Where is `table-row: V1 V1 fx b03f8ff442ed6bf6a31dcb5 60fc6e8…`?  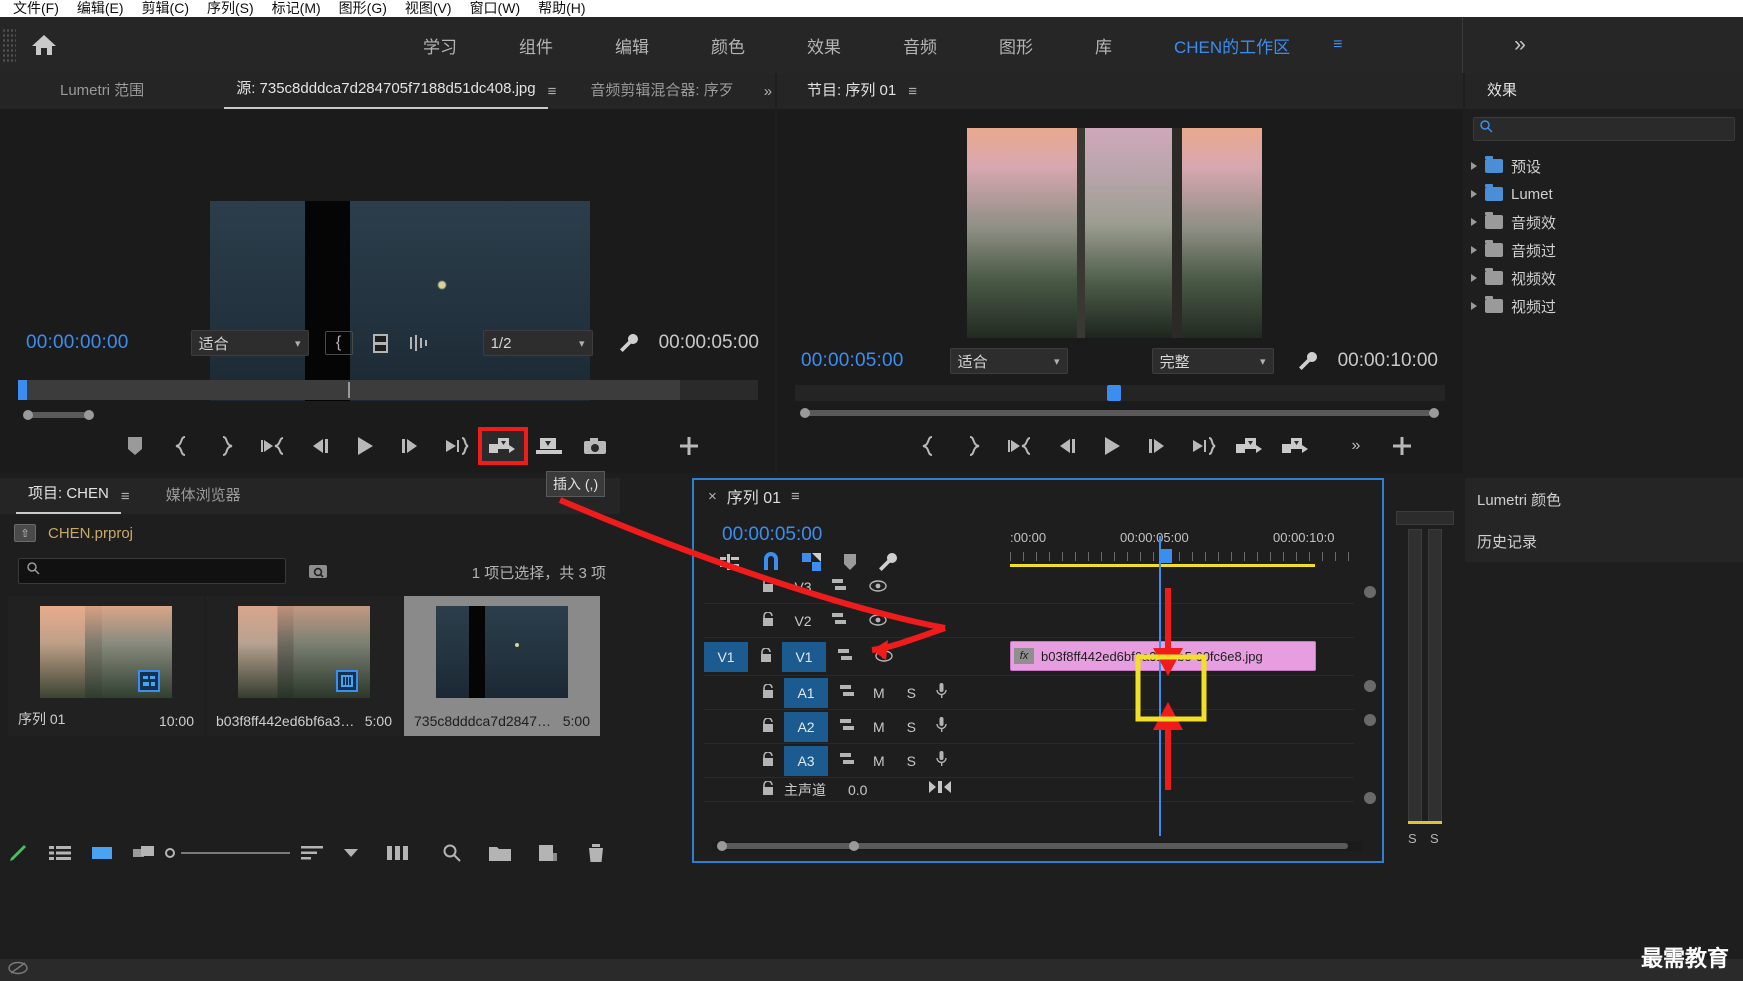
table-row: V1 V1 fx b03f8ff442ed6bf6a31dcb5 60fc6e8… is located at coordinates (1029, 657).